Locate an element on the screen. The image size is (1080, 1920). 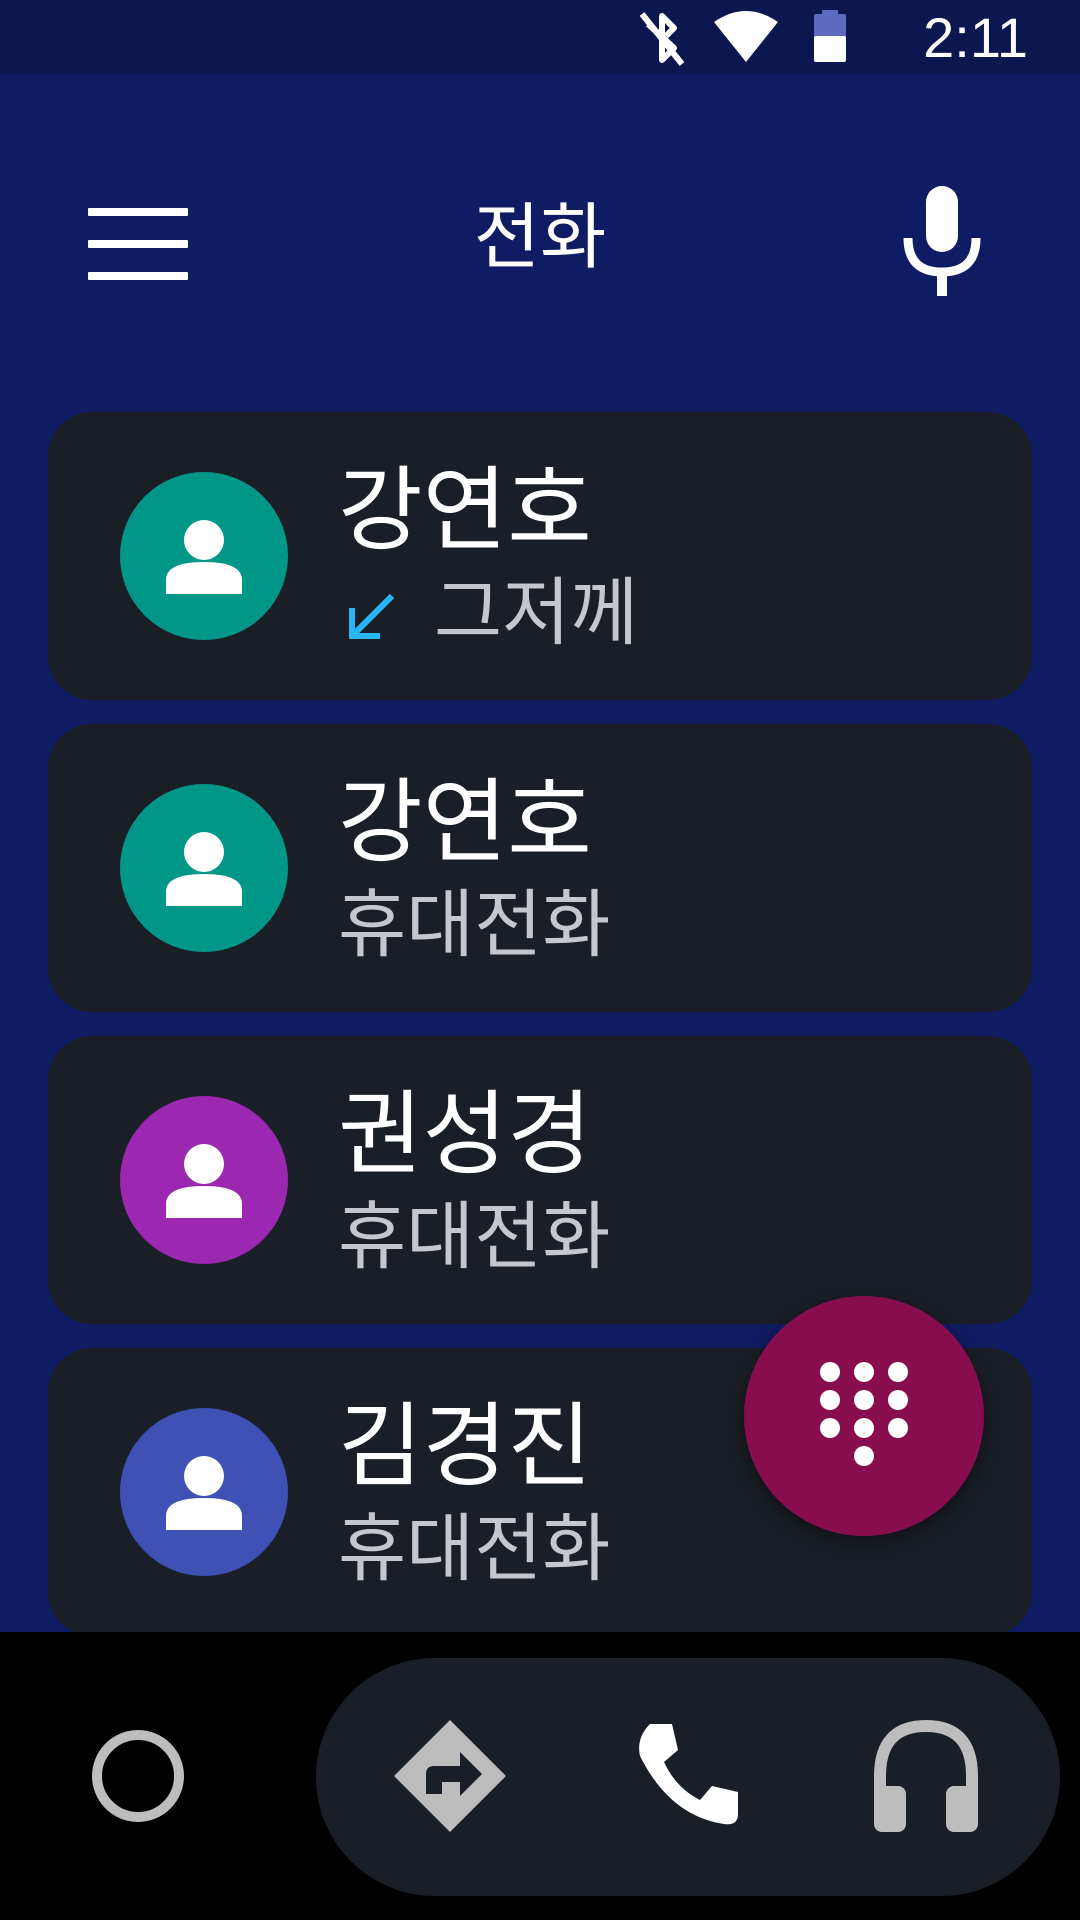
list-item: 강연호 휴대전화 is located at coordinates (540, 868).